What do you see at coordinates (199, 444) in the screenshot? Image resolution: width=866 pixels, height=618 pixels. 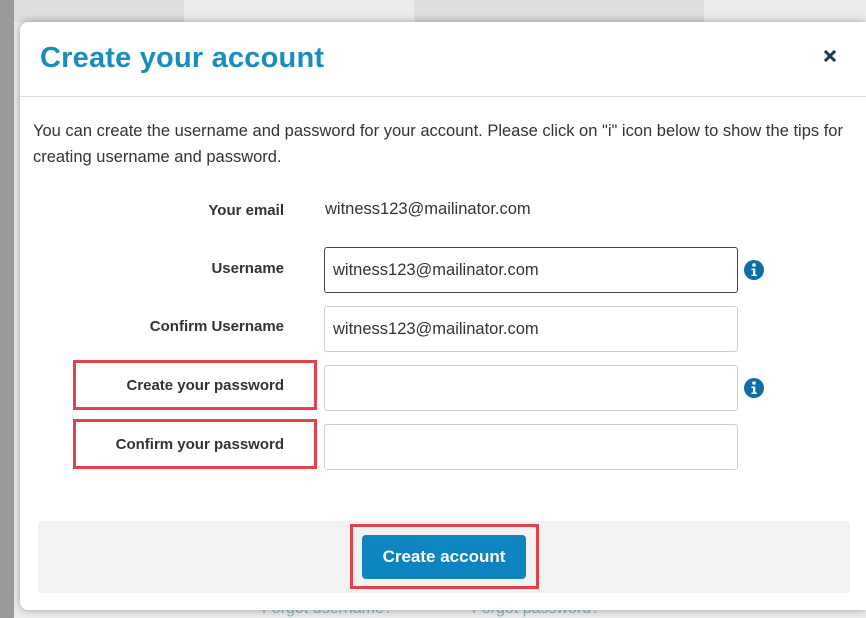 I see `confirm-password-label: Confirm your password` at bounding box center [199, 444].